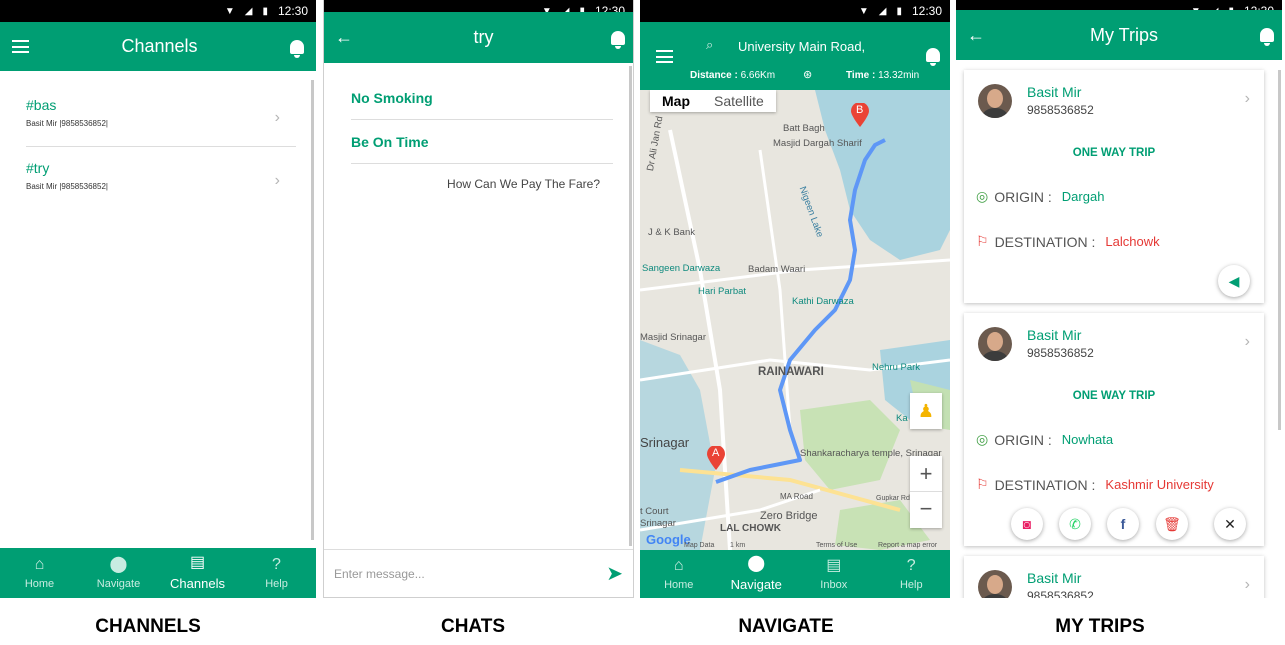 This screenshot has height=645, width=1285. What do you see at coordinates (1045, 439) in the screenshot?
I see `trip-origin: ◎ ORIGIN : Nowhata` at bounding box center [1045, 439].